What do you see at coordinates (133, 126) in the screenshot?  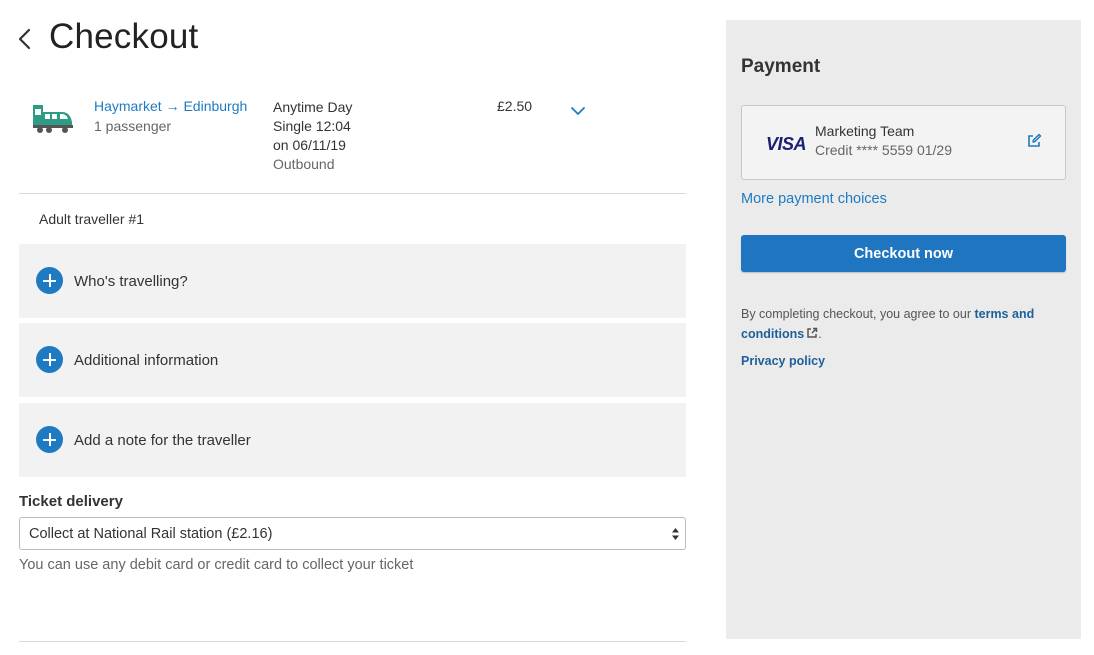 I see `passenger-count: 1 passenger` at bounding box center [133, 126].